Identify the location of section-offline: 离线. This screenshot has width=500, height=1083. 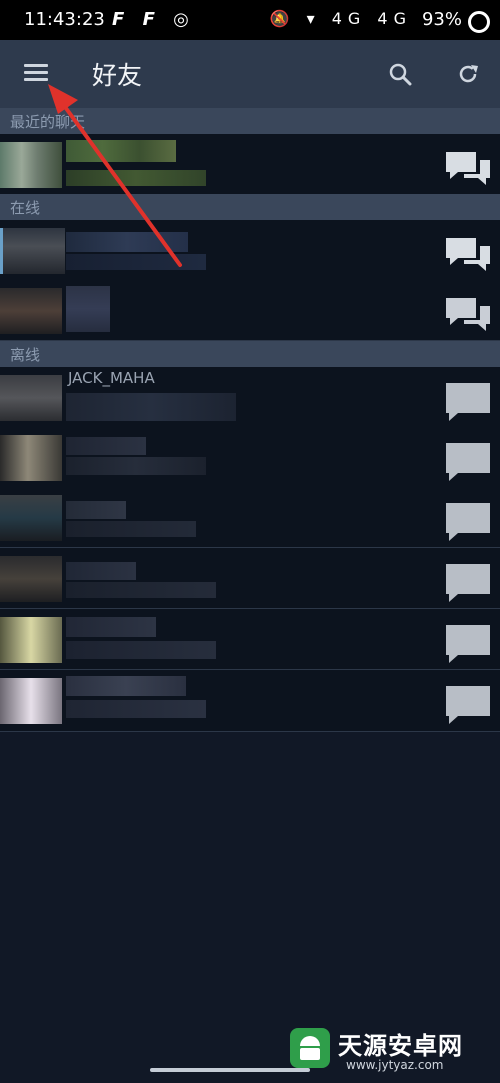
(250, 354).